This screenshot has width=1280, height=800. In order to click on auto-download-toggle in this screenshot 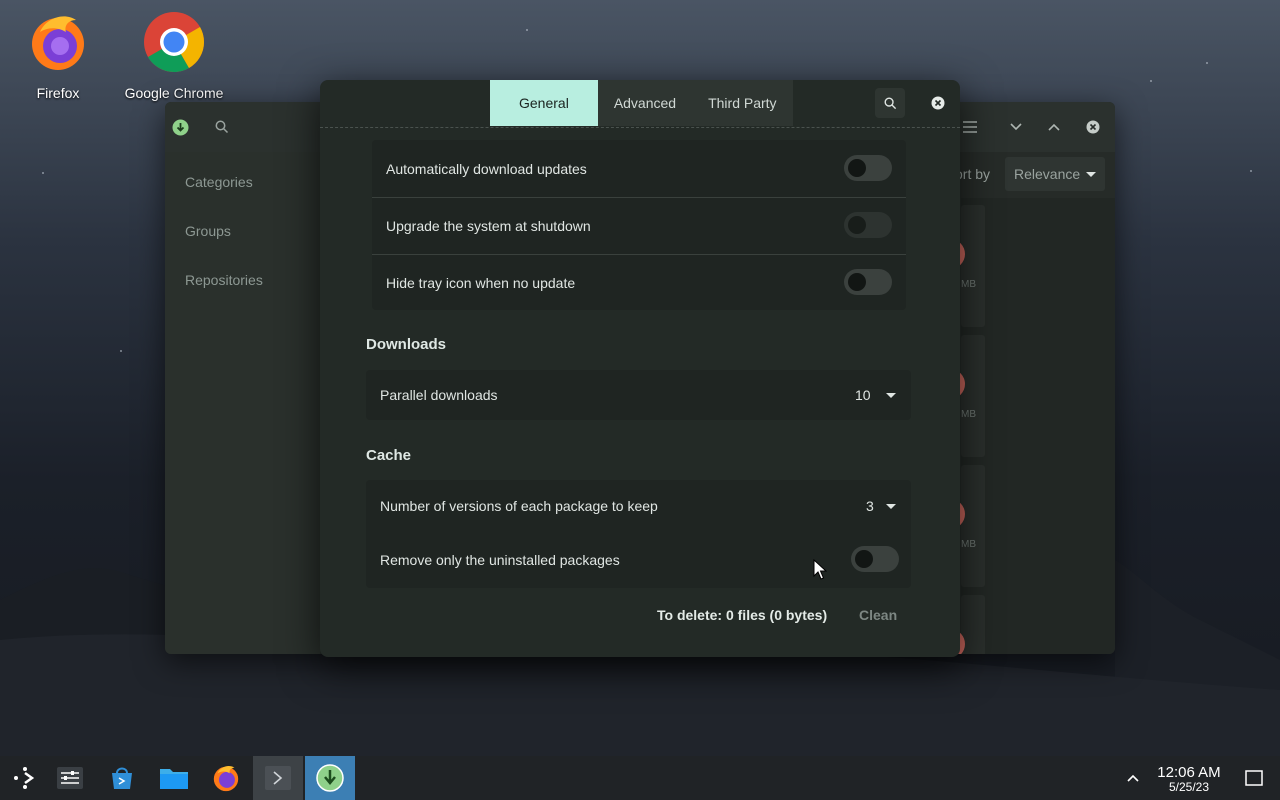, I will do `click(868, 168)`.